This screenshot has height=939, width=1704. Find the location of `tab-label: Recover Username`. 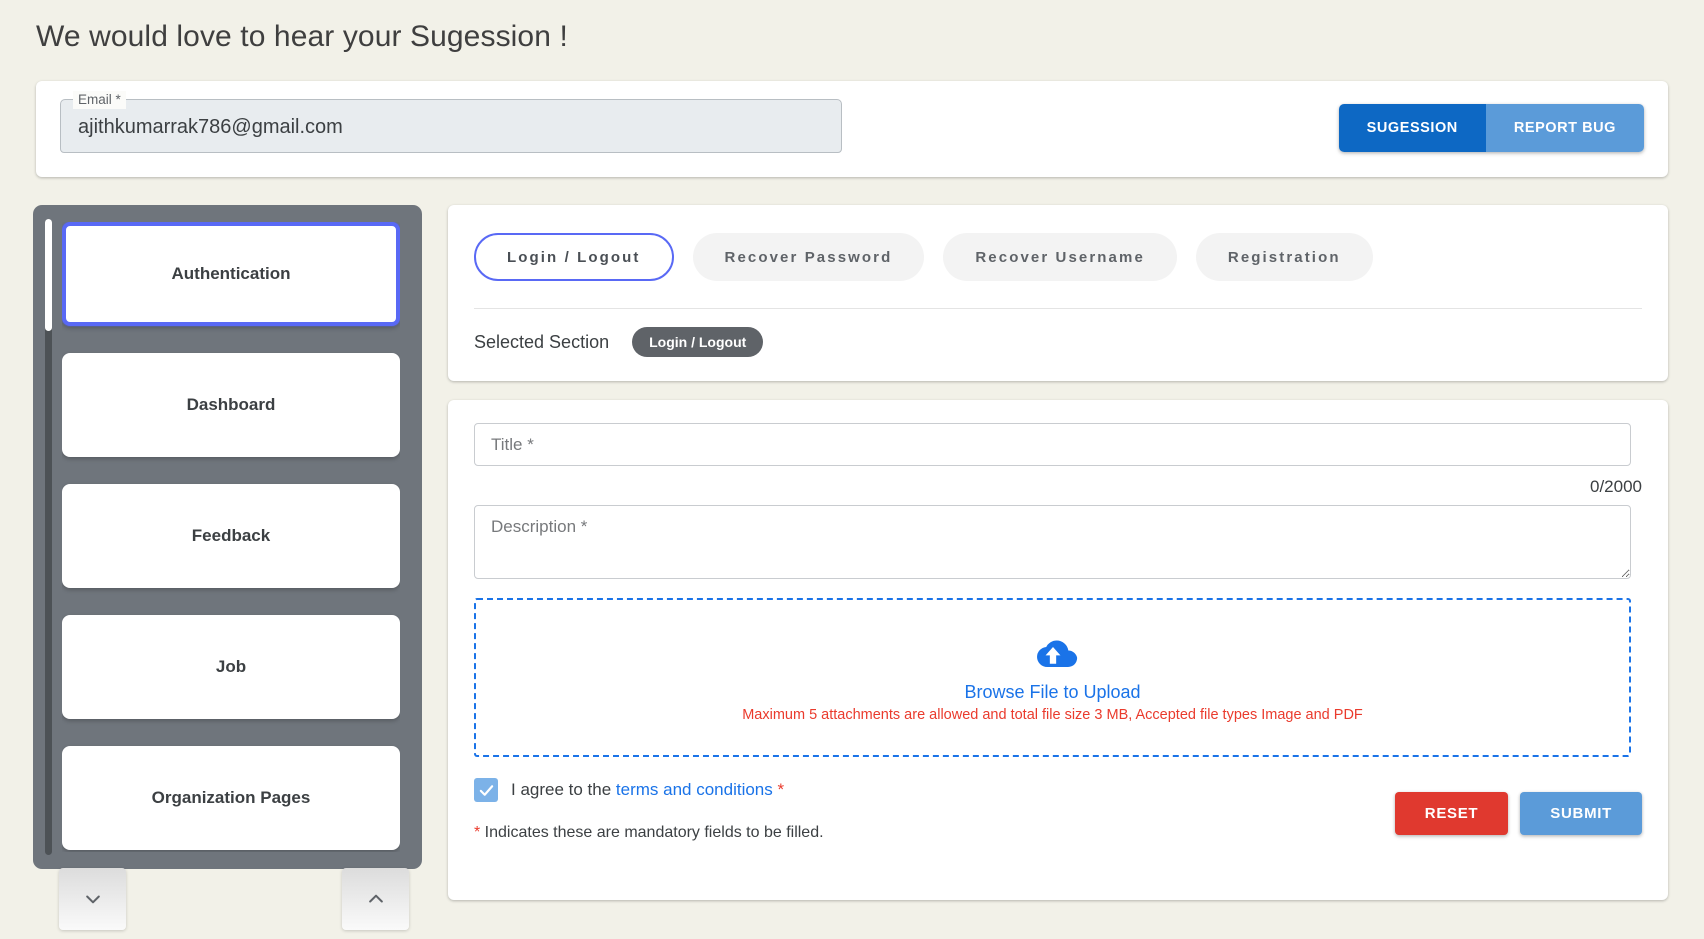

tab-label: Recover Username is located at coordinates (1060, 257).